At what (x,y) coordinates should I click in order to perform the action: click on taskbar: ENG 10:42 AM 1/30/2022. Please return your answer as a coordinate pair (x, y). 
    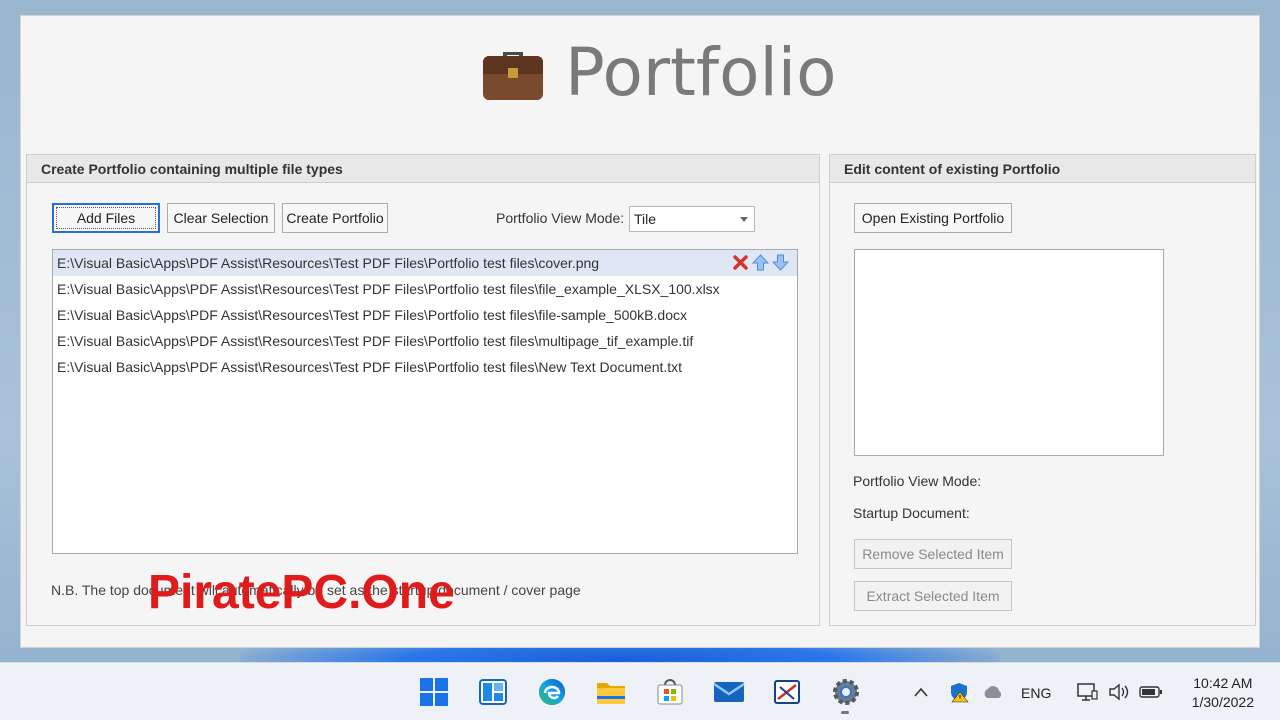
    Looking at the image, I should click on (640, 691).